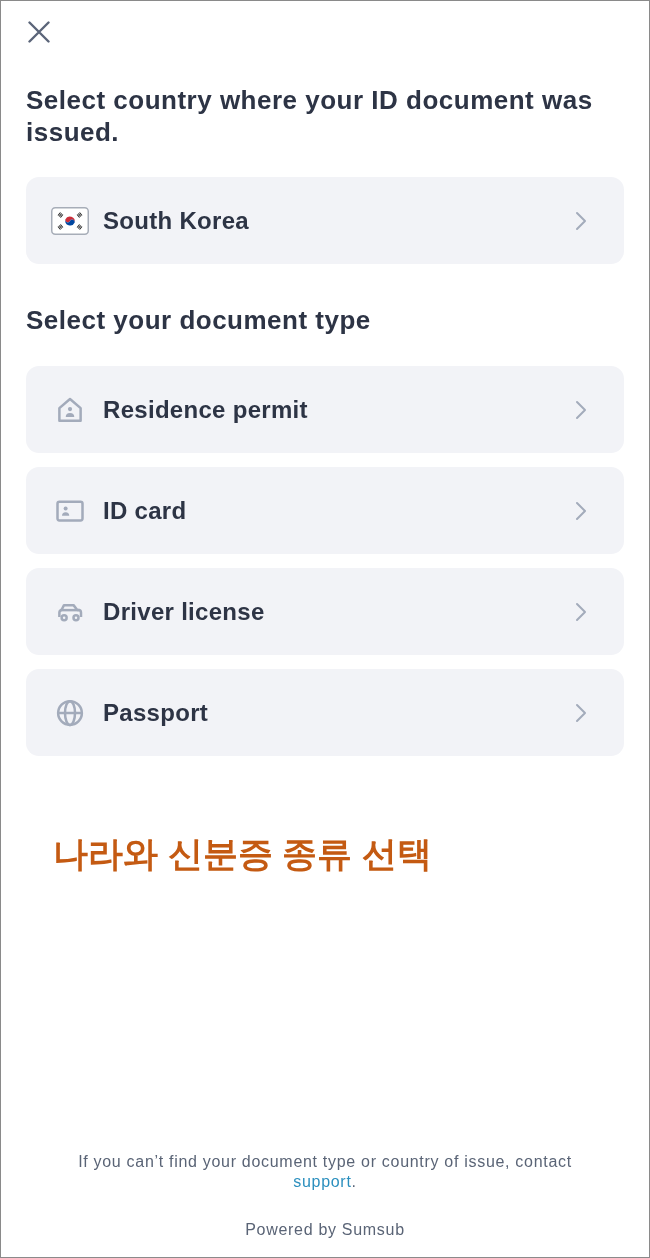 The image size is (650, 1258). Describe the element at coordinates (322, 1181) in the screenshot. I see `support-link: support` at that location.